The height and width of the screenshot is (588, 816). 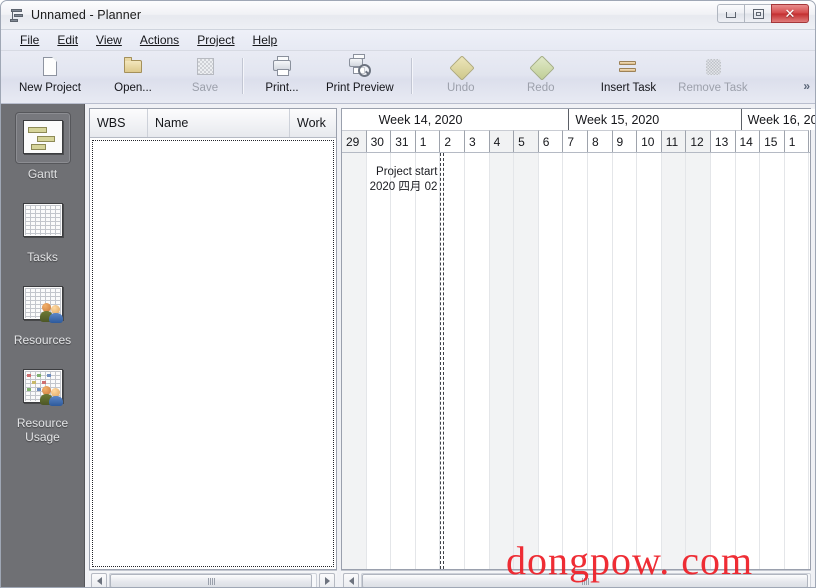 What do you see at coordinates (806, 86) in the screenshot?
I see `toolbar-overflow-button: »` at bounding box center [806, 86].